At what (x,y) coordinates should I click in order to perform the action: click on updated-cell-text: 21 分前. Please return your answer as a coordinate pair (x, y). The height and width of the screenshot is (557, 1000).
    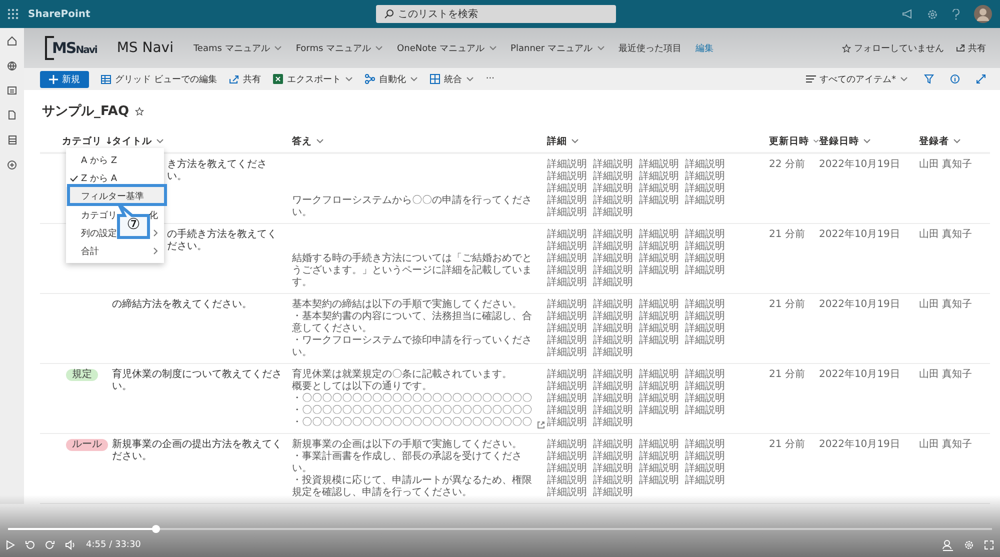
    Looking at the image, I should click on (787, 445).